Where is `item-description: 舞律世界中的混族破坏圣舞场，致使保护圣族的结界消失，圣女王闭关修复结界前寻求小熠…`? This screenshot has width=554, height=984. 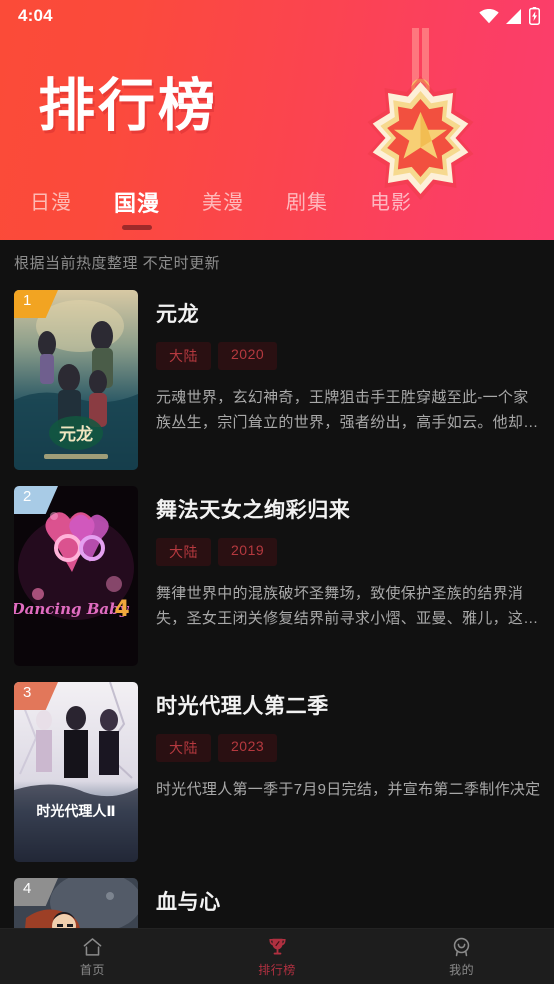
item-description: 舞律世界中的混族破坏圣舞场，致使保护圣族的结界消失，圣女王闭关修复结界前寻求小熠… is located at coordinates (347, 606).